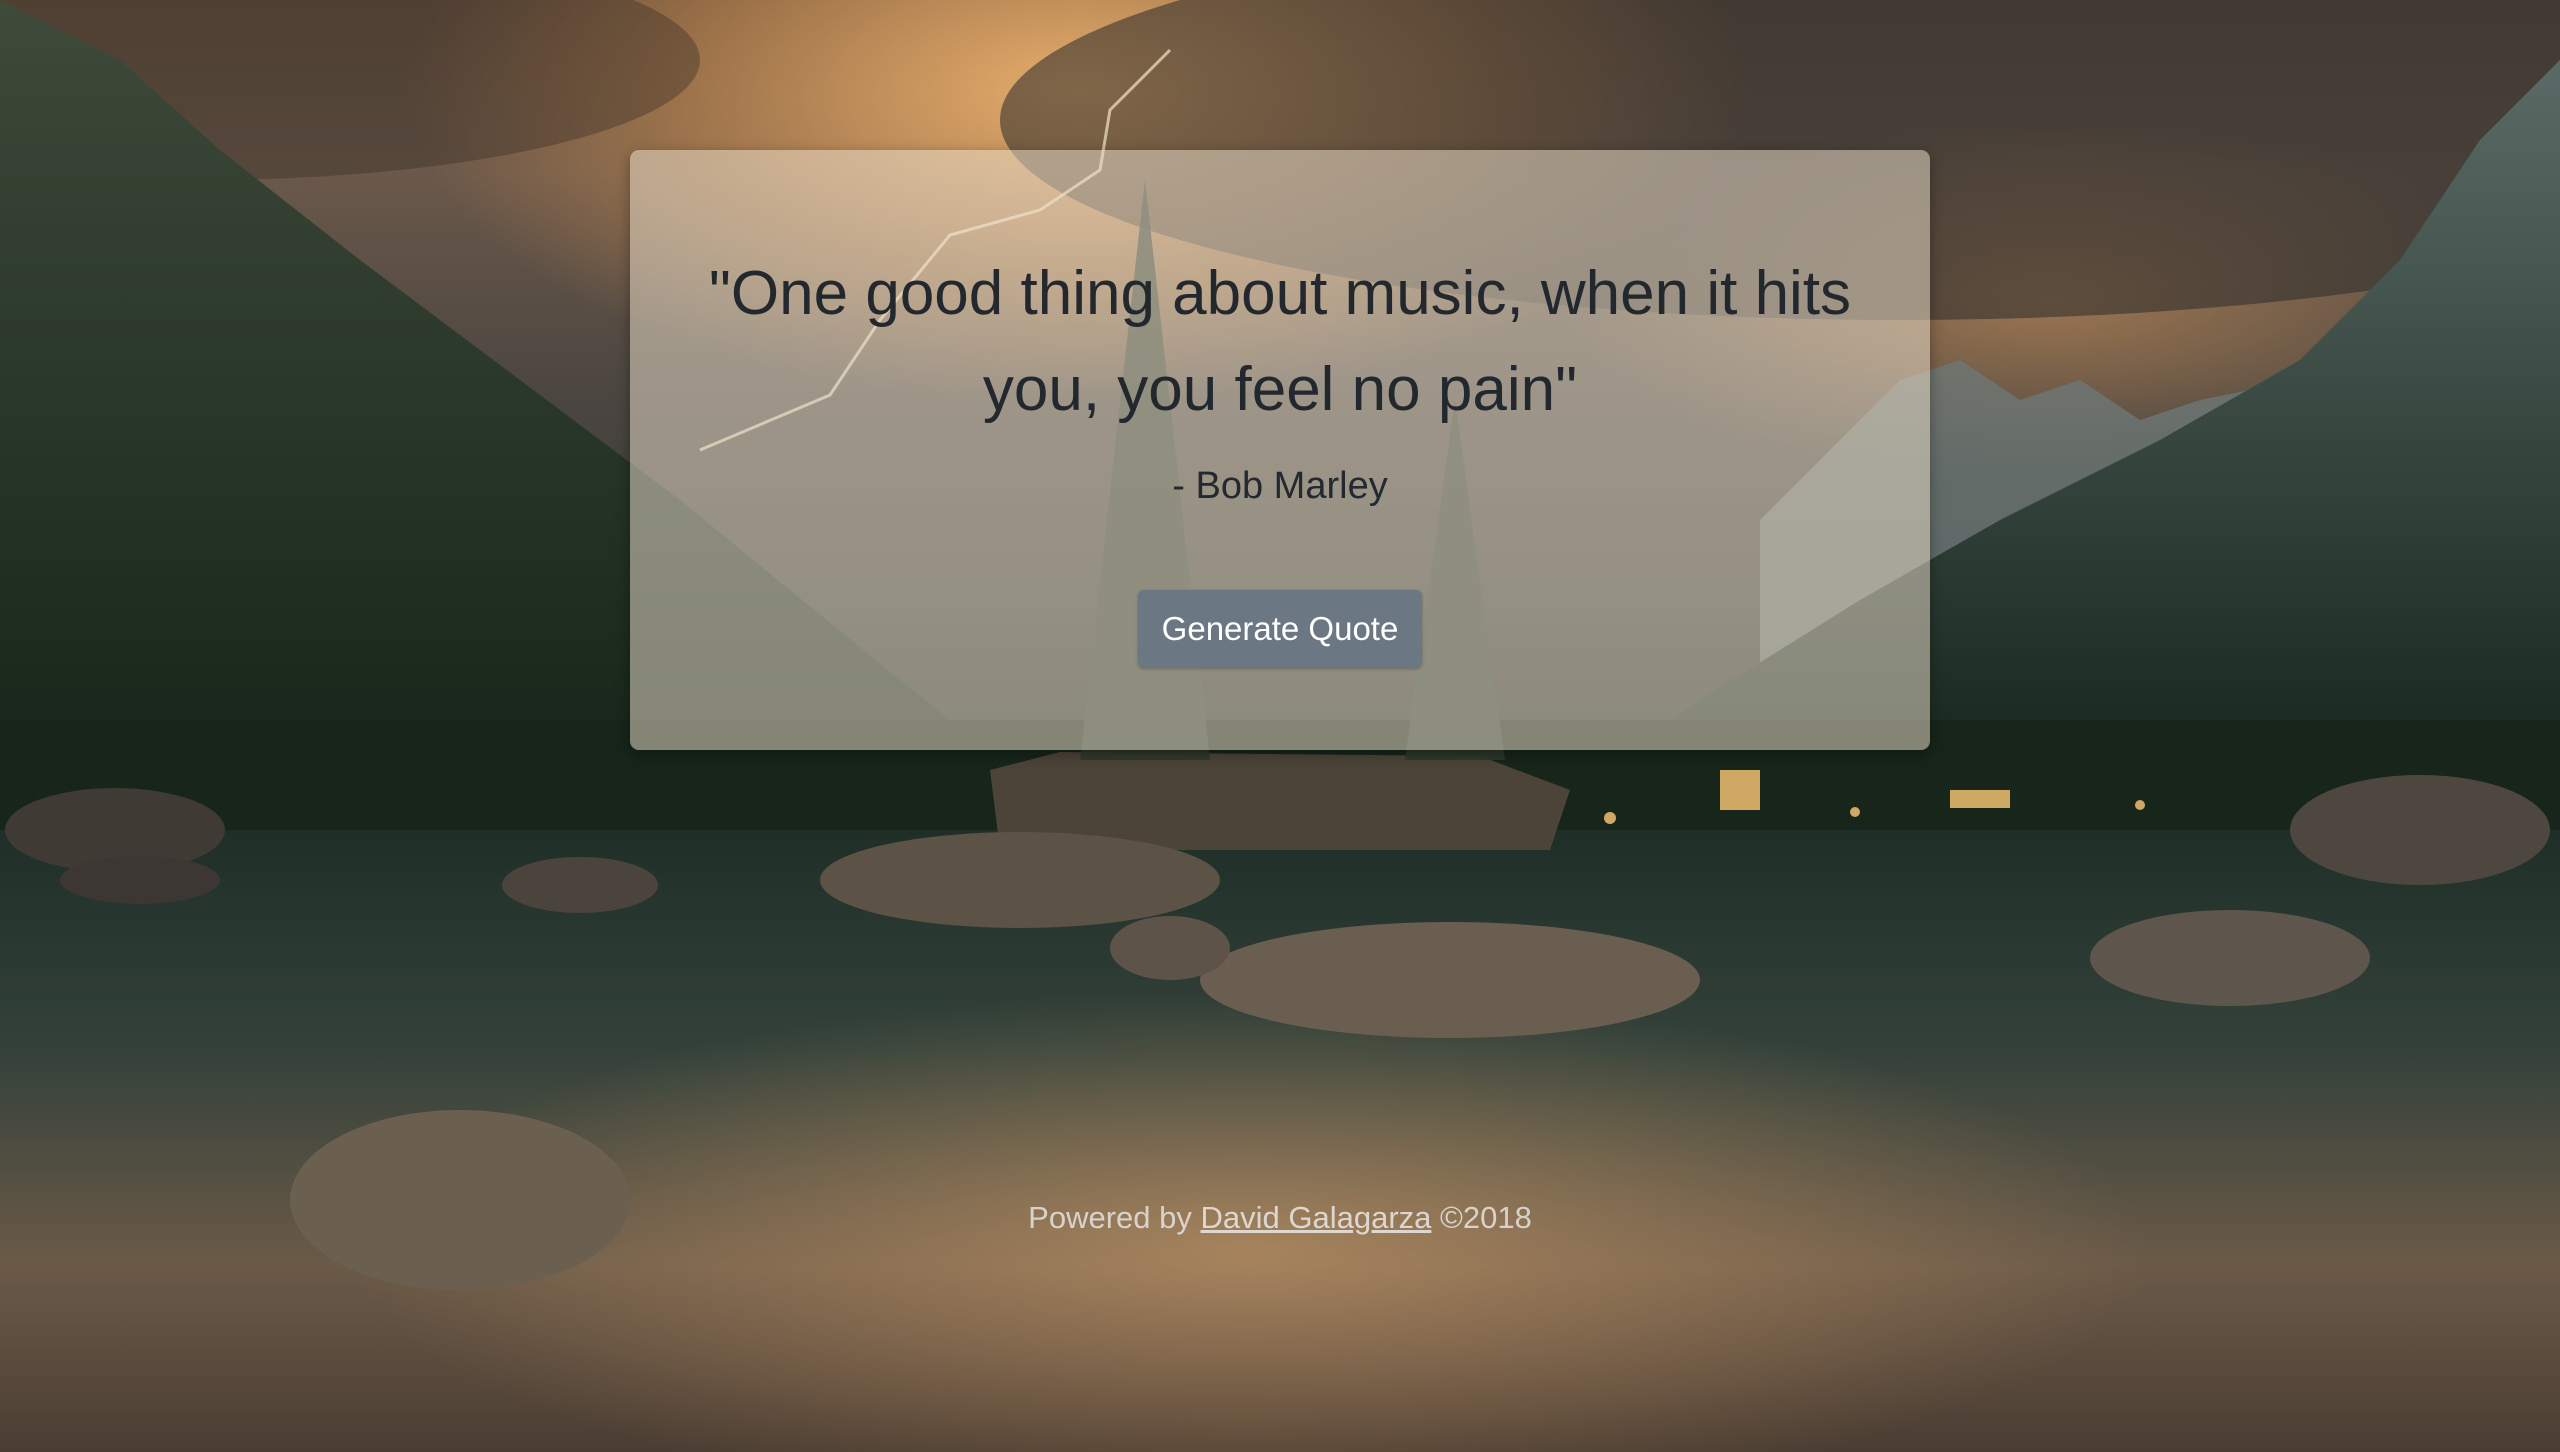 Image resolution: width=2560 pixels, height=1452 pixels. I want to click on footer-author-link: David Galagarza, so click(1316, 1217).